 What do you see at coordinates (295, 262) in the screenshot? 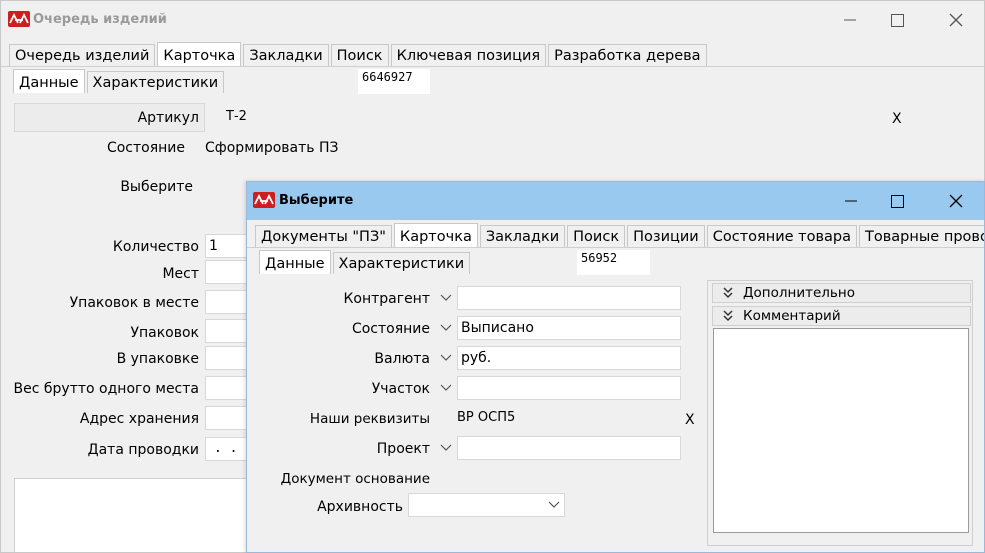
I see `dialog-subtab-0: Данные` at bounding box center [295, 262].